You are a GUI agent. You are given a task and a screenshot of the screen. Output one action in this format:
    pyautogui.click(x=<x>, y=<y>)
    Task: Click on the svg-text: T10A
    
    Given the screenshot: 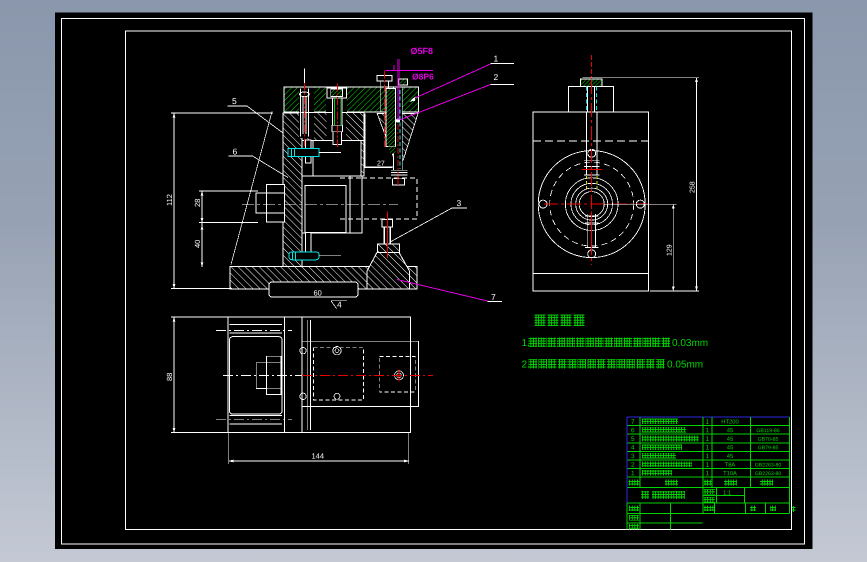 What is the action you would take?
    pyautogui.click(x=730, y=473)
    